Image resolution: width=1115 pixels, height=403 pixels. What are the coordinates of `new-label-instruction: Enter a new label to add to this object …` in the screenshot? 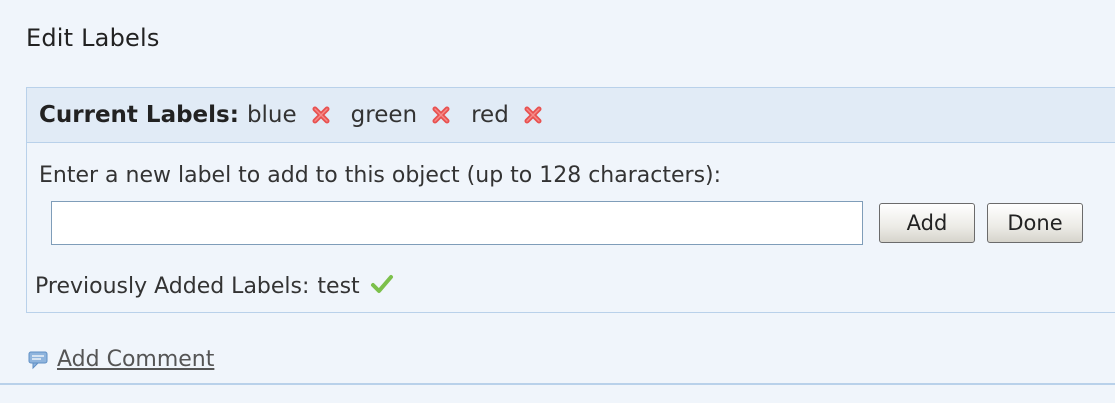 It's located at (380, 175).